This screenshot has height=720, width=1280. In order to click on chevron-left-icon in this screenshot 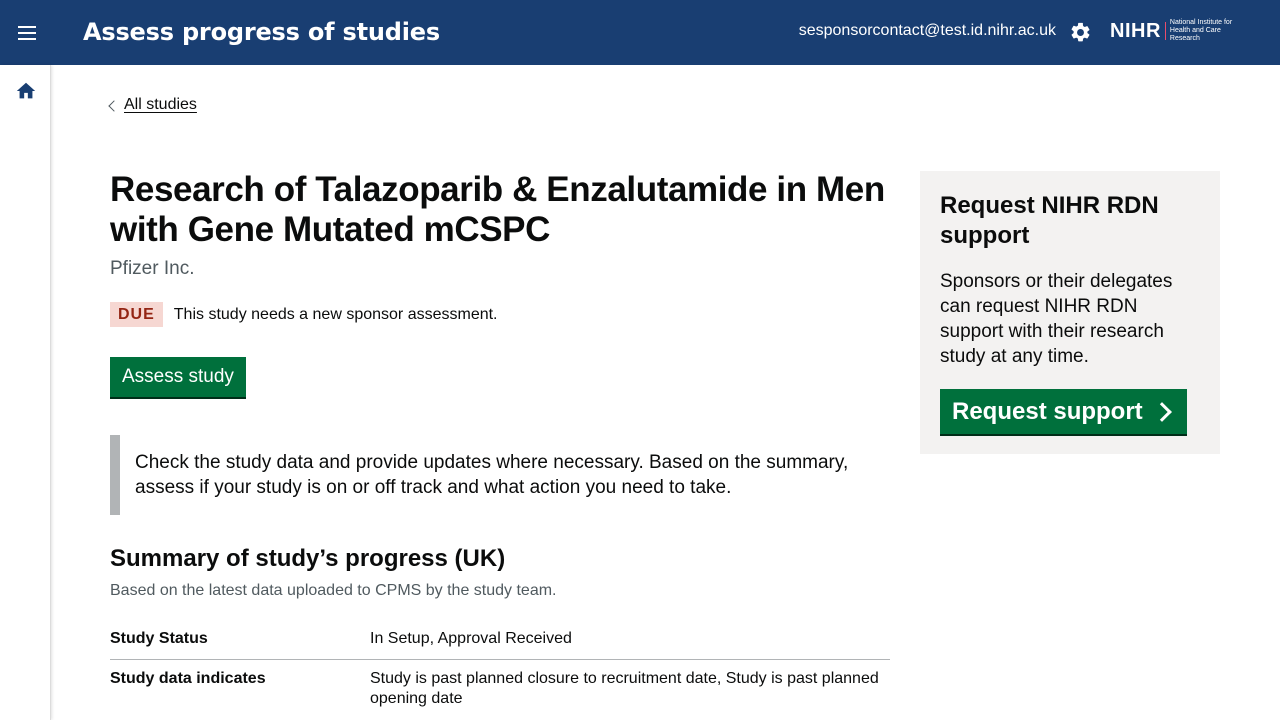, I will do `click(114, 105)`.